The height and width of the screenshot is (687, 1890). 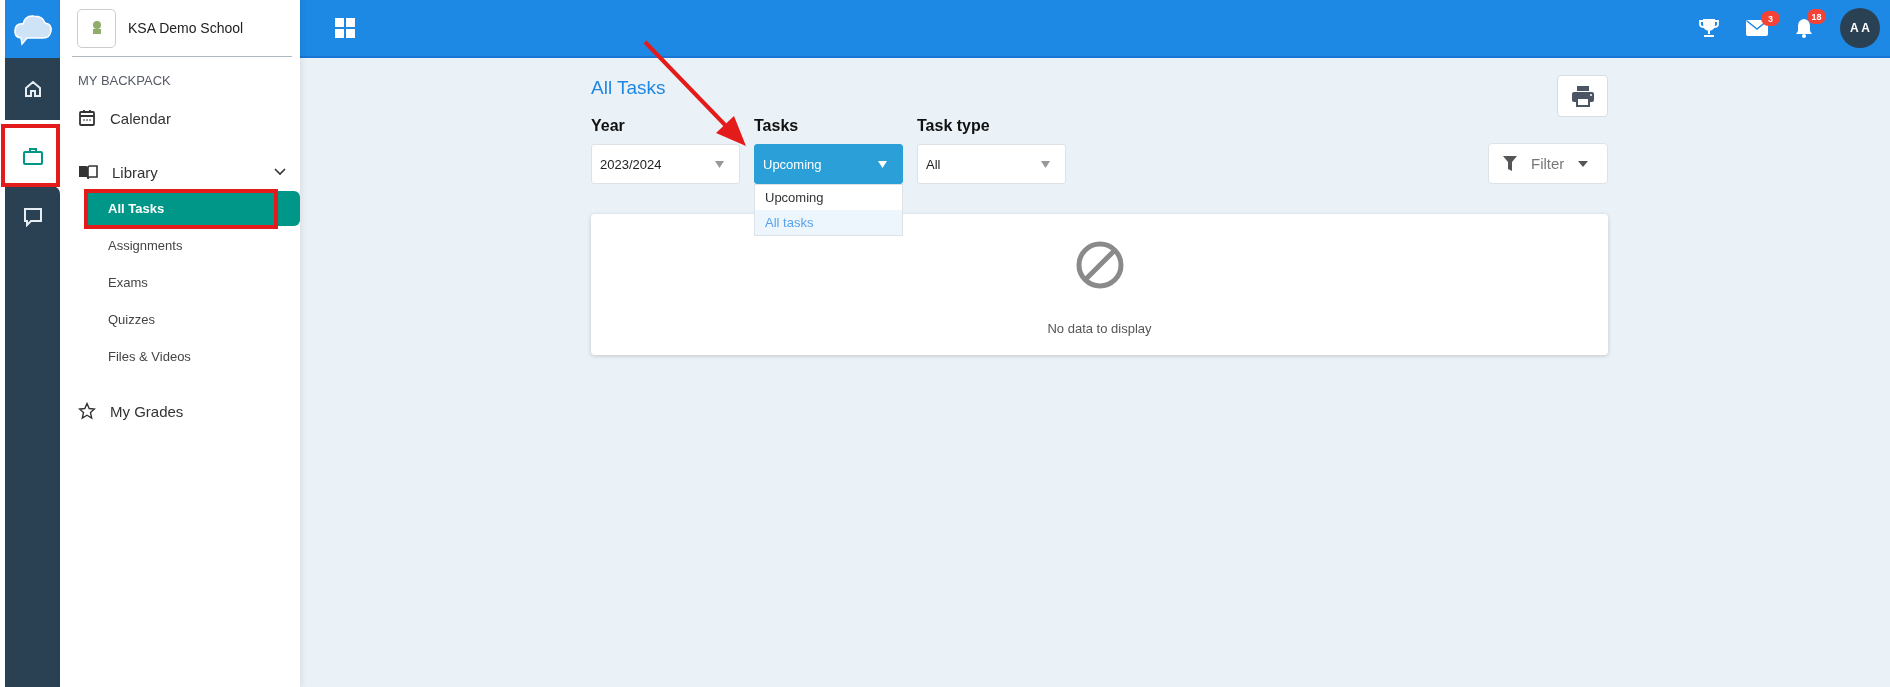 What do you see at coordinates (87, 411) in the screenshot?
I see `star-icon` at bounding box center [87, 411].